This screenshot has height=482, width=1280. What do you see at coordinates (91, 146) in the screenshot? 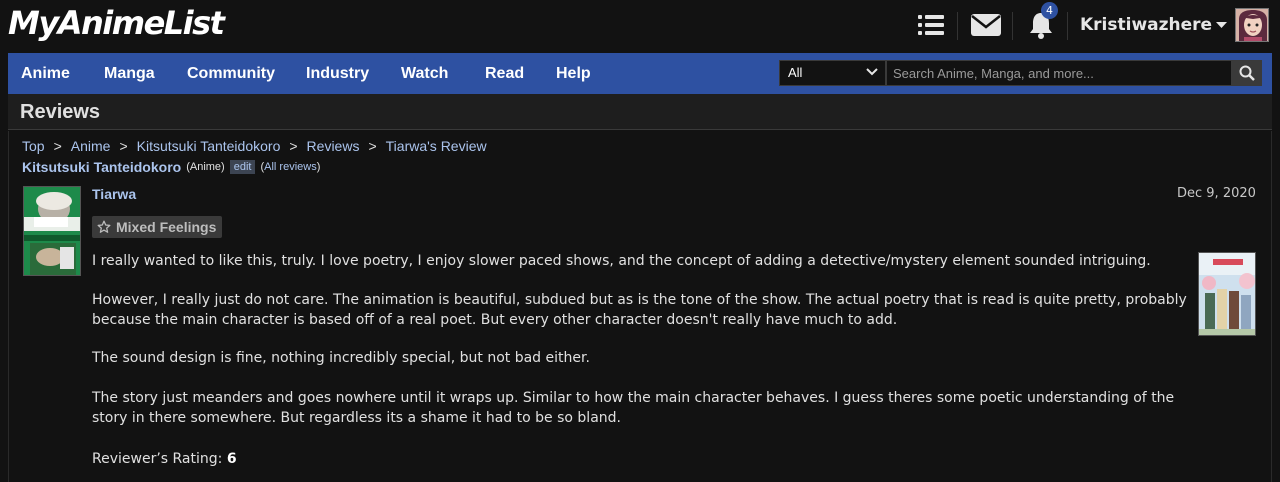
I see `breadcrumb-anime: Anime` at bounding box center [91, 146].